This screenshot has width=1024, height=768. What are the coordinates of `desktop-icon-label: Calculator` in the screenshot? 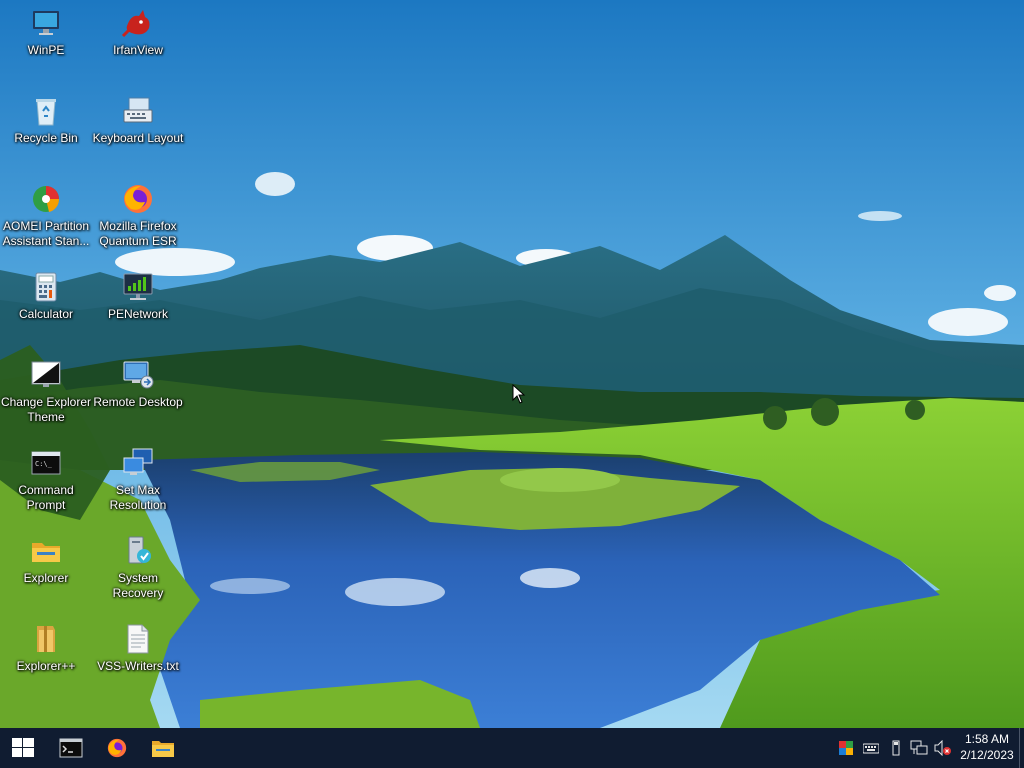 It's located at (46, 314).